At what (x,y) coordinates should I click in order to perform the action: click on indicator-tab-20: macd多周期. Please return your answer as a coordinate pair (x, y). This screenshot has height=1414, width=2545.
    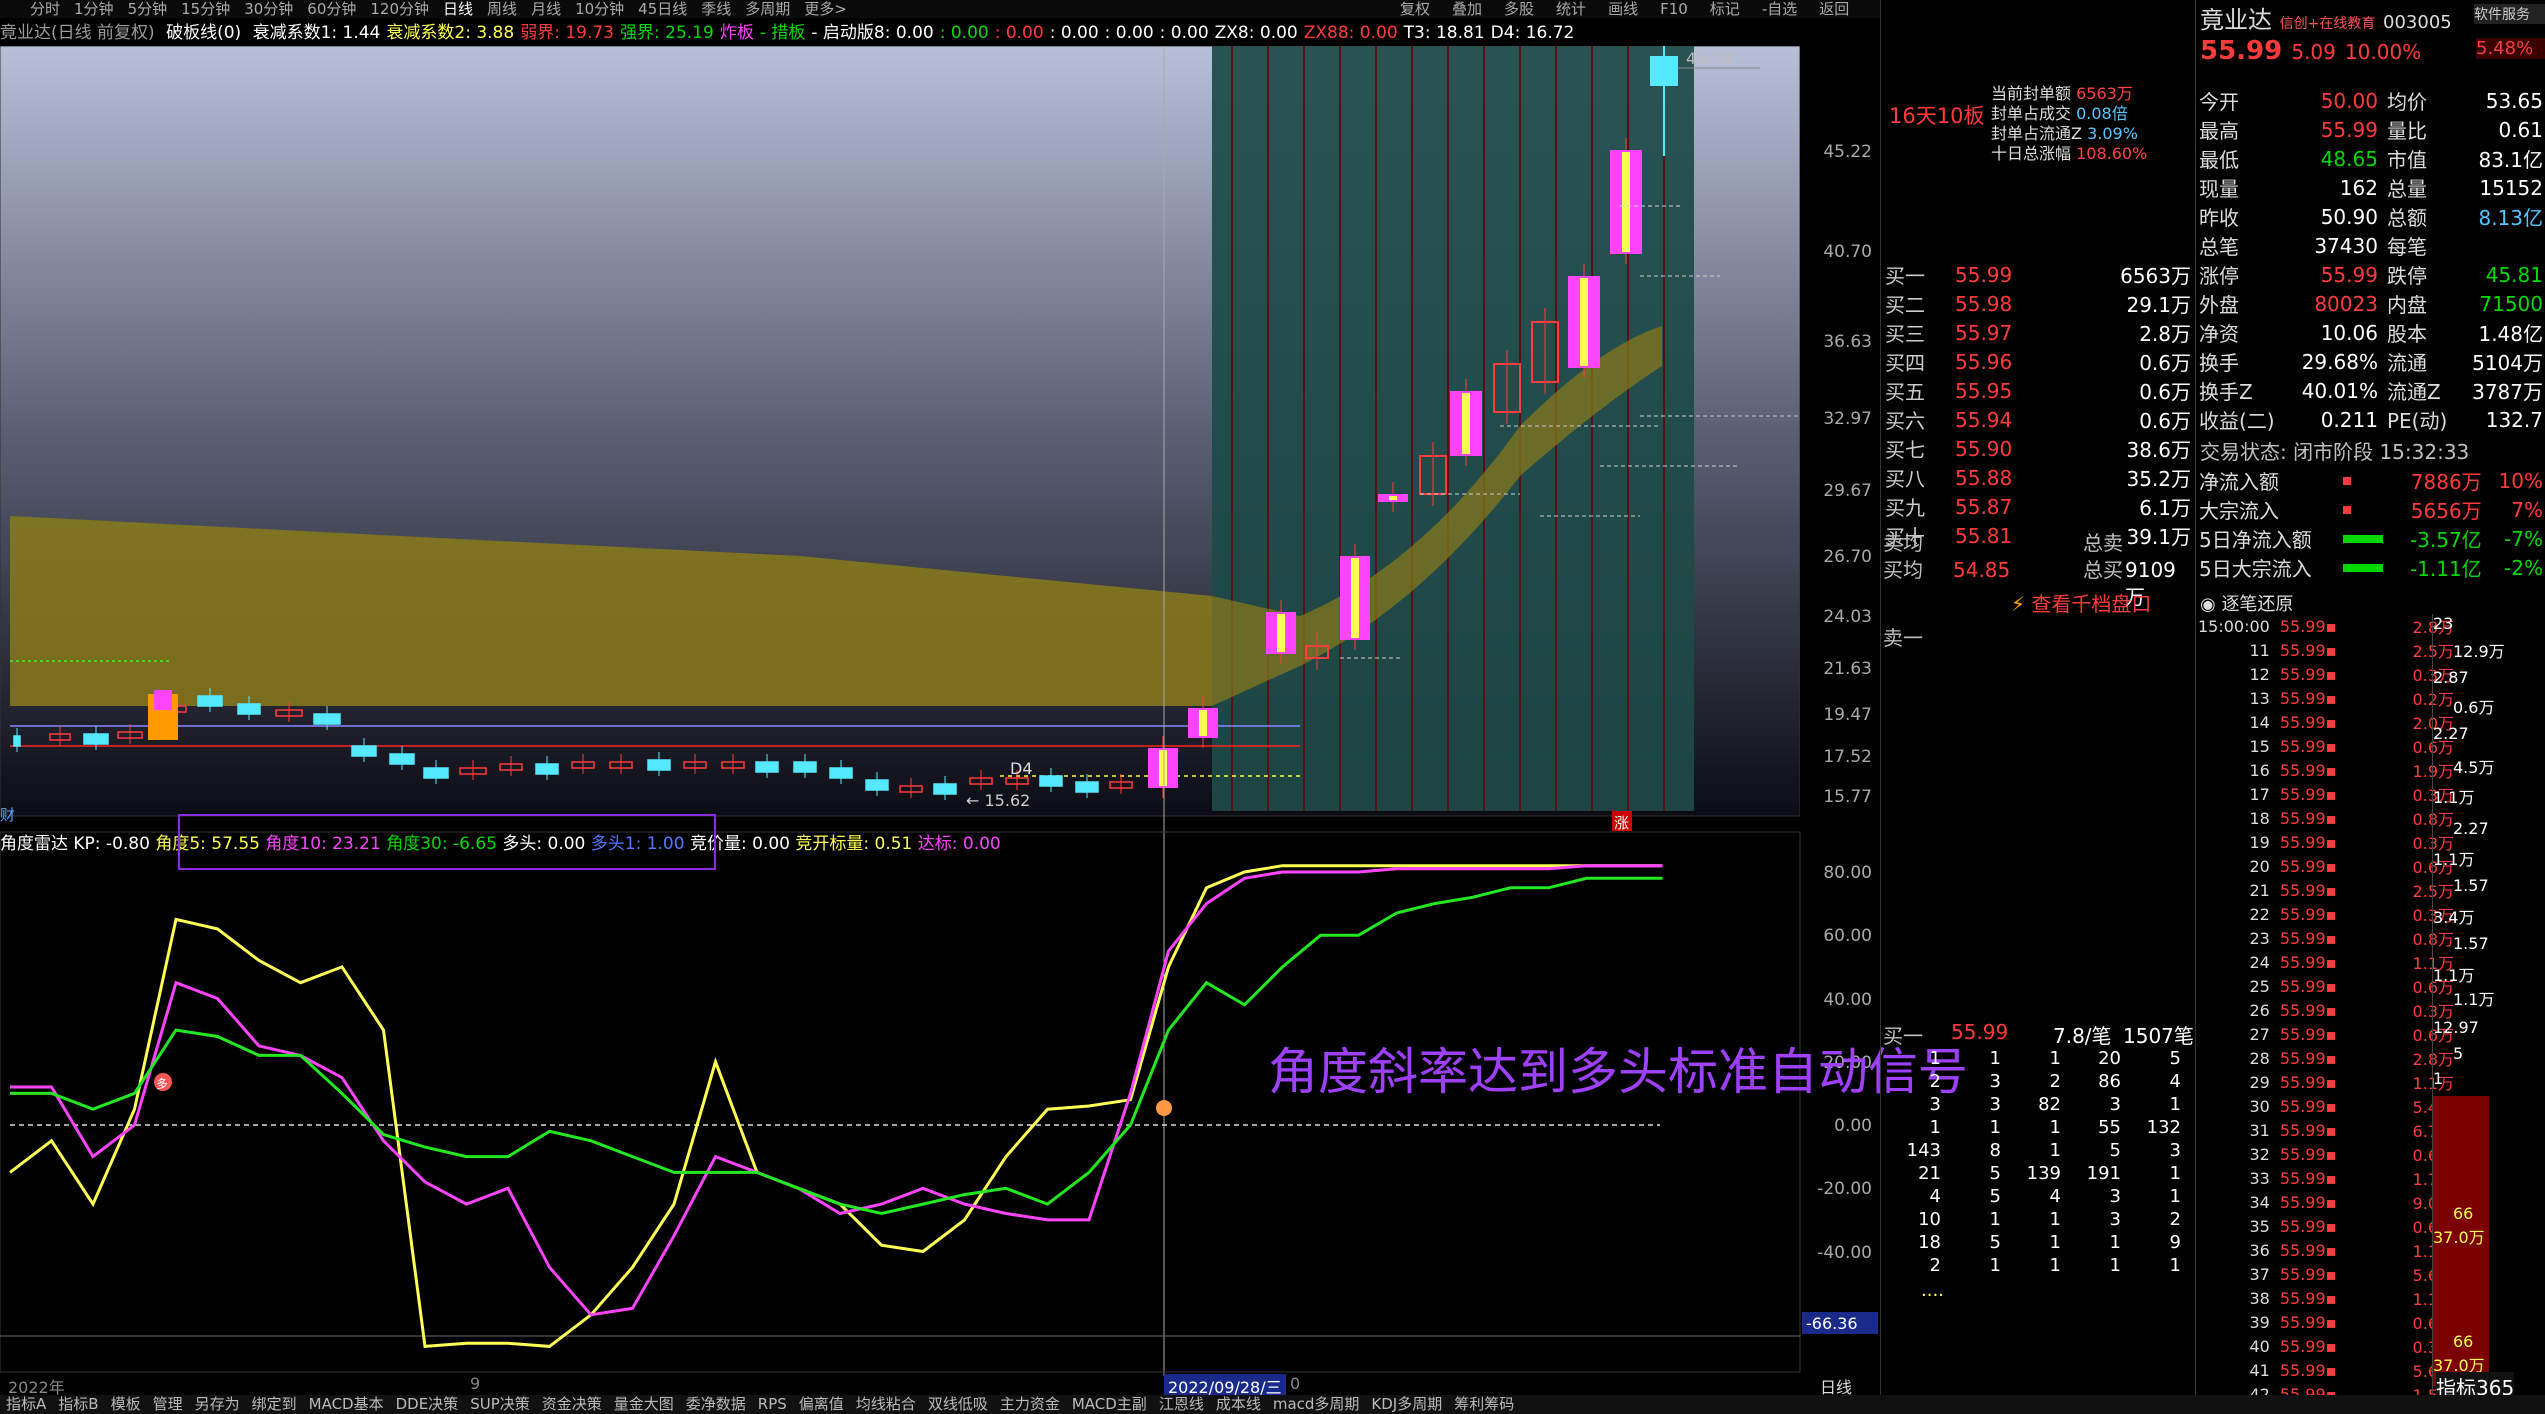
    Looking at the image, I should click on (1316, 1404).